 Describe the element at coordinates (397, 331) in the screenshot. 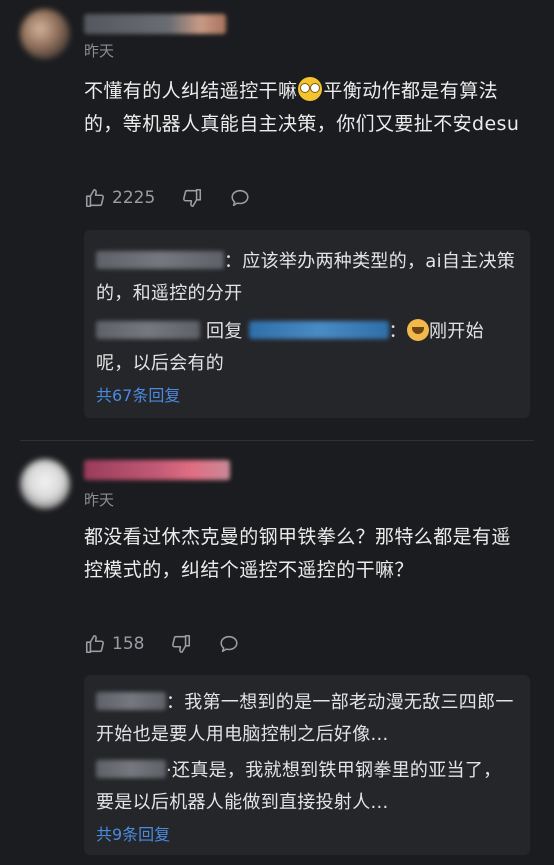

I see `reply-text-part: ：` at that location.